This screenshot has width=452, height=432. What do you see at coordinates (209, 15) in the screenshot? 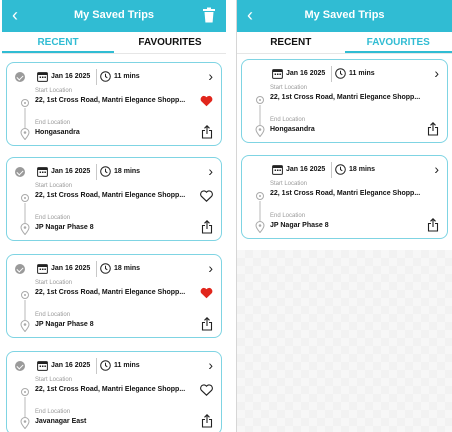
I see `trash-icon` at bounding box center [209, 15].